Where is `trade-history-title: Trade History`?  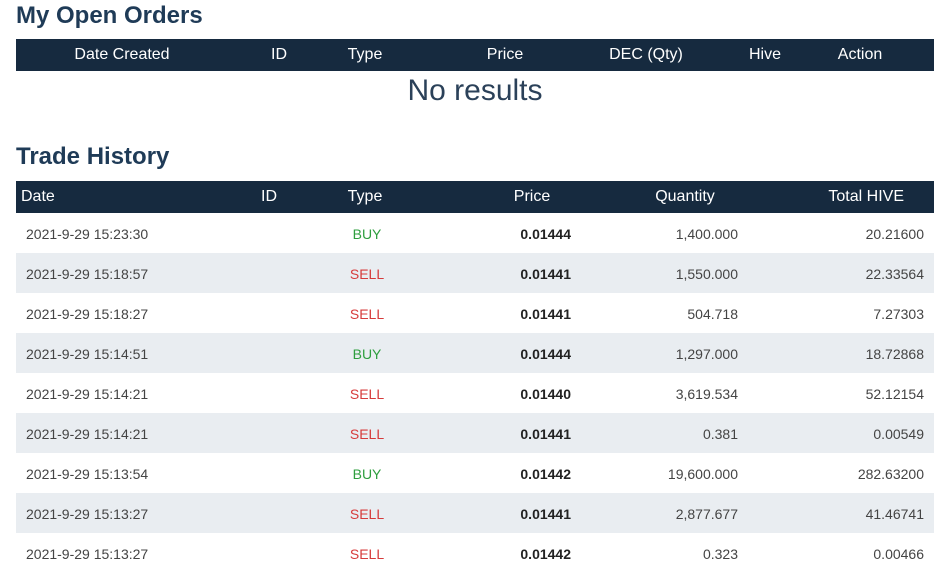
trade-history-title: Trade History is located at coordinates (93, 156).